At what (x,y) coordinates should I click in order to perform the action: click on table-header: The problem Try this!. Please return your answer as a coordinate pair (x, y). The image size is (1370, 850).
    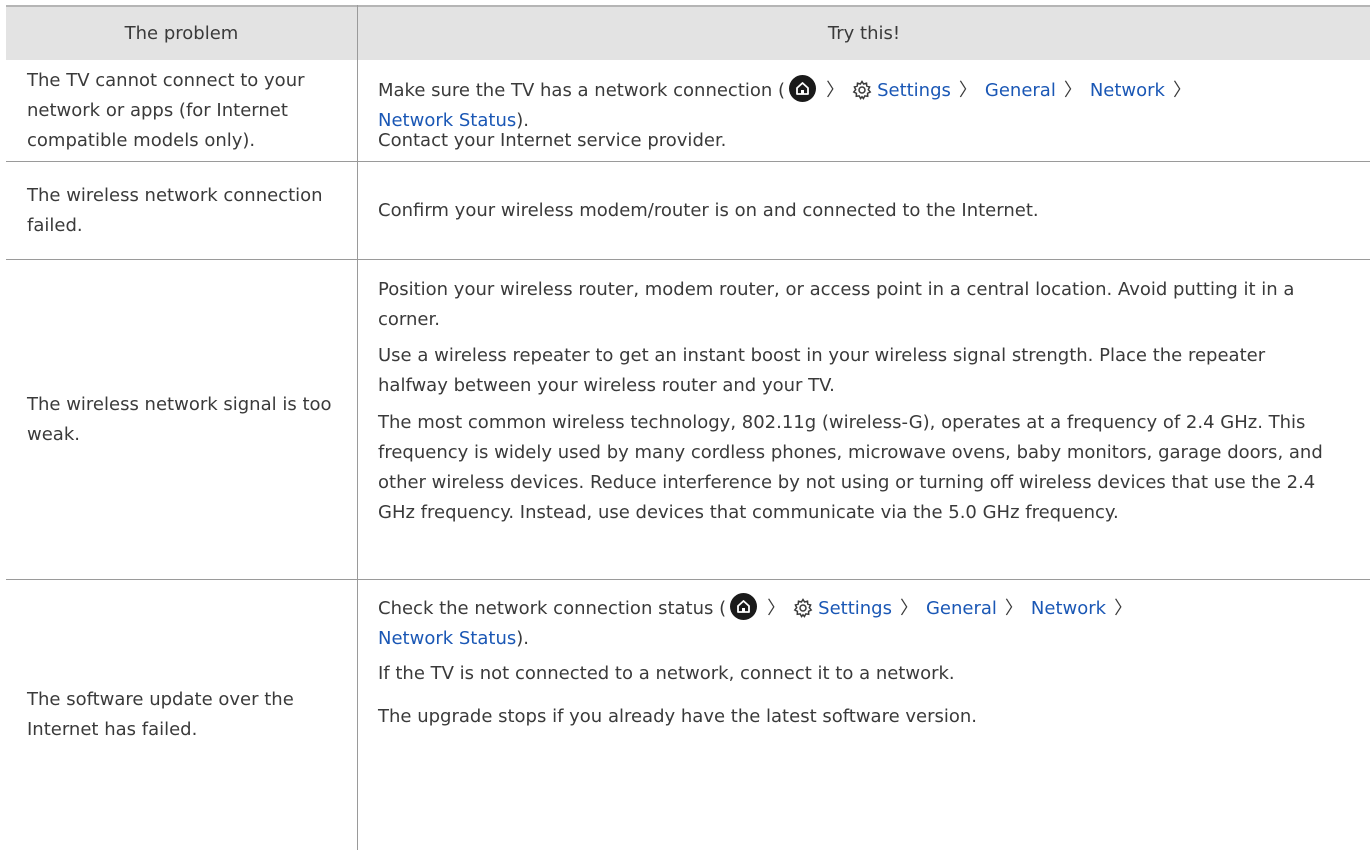
    Looking at the image, I should click on (688, 32).